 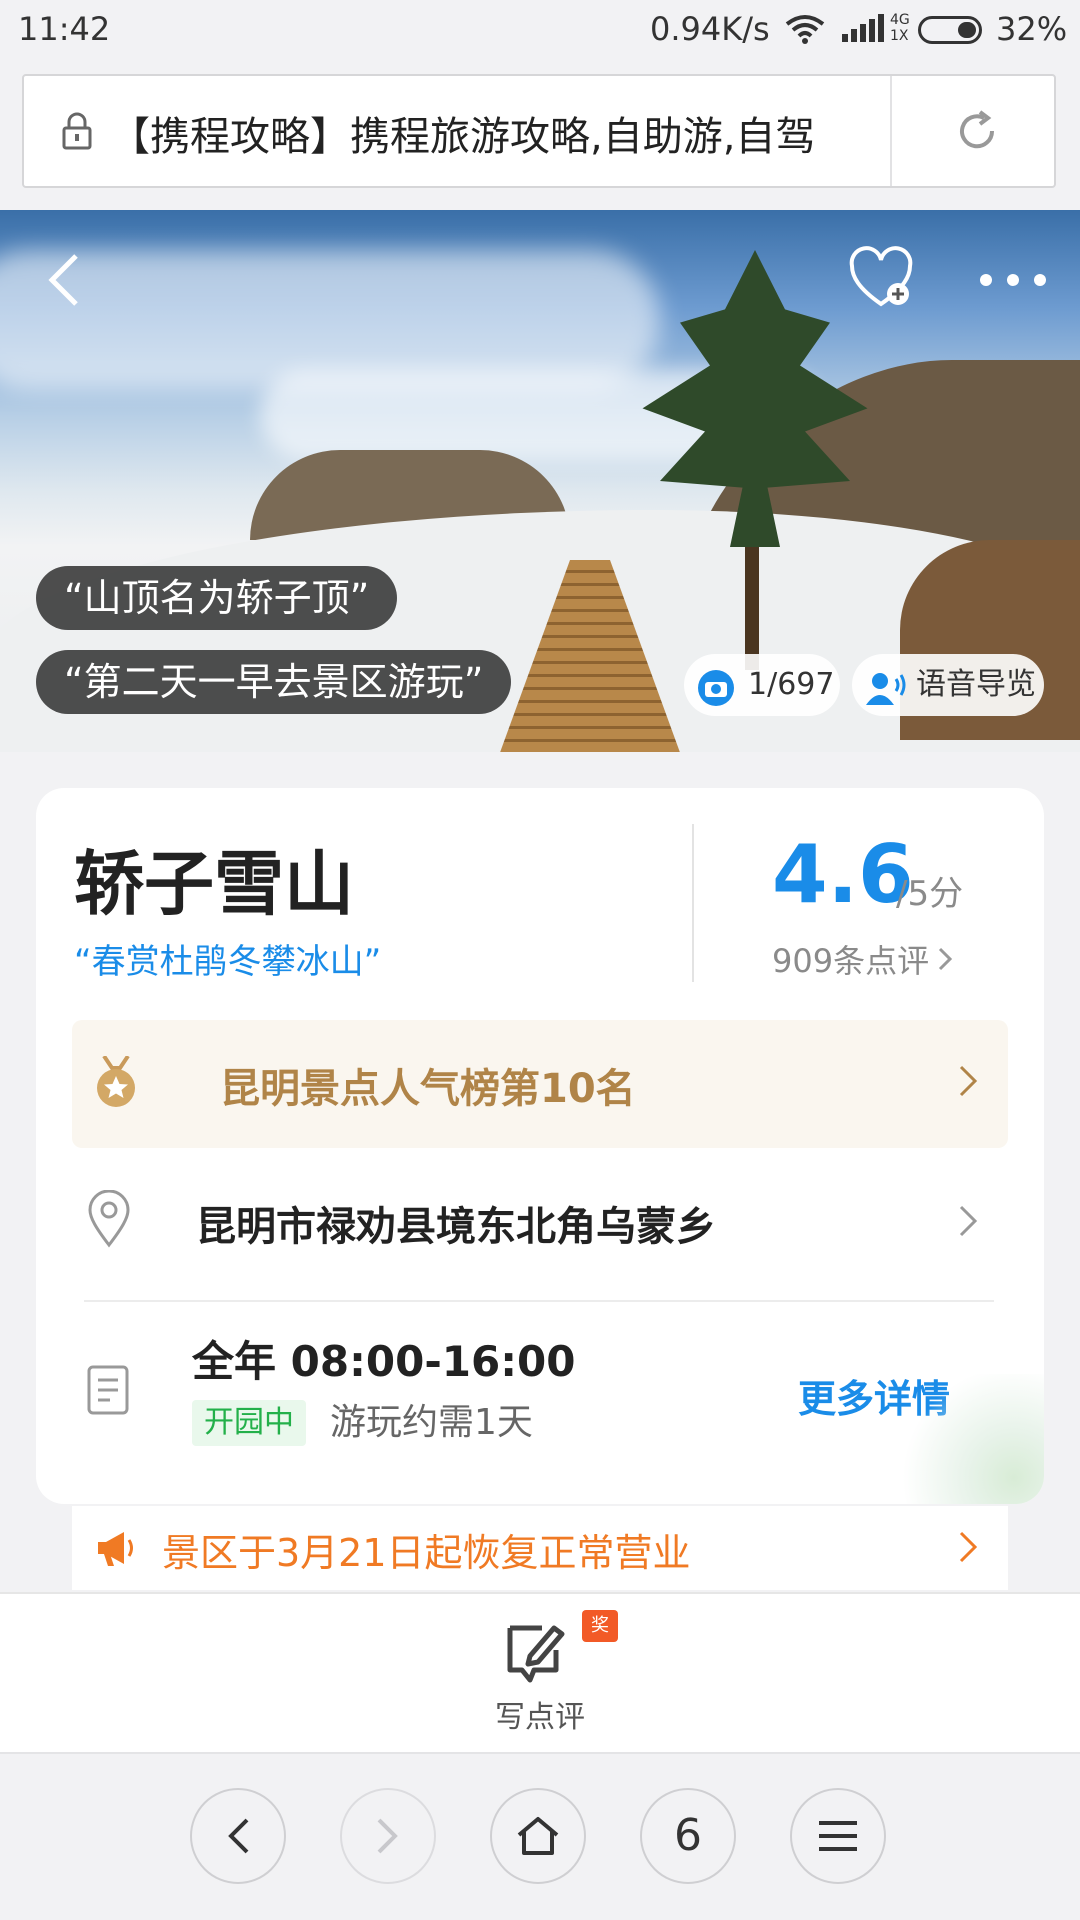 I want to click on chevron-left-icon, so click(x=238, y=1836).